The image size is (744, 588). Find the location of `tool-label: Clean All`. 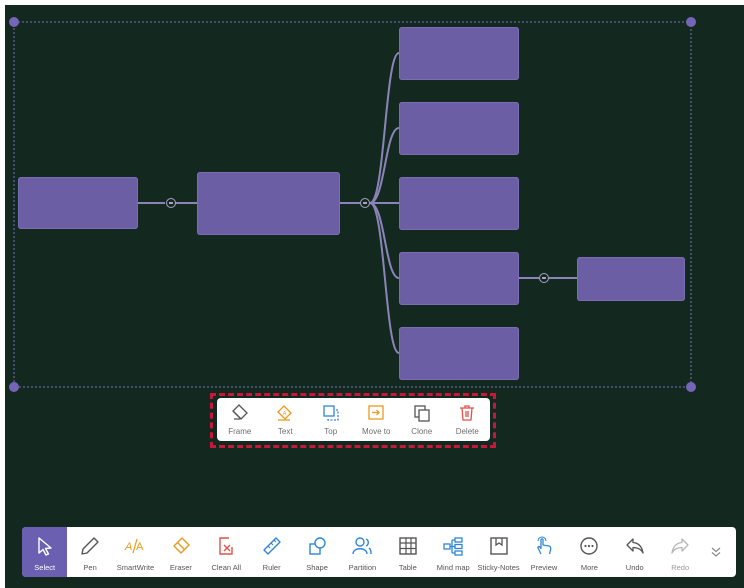

tool-label: Clean All is located at coordinates (226, 567).